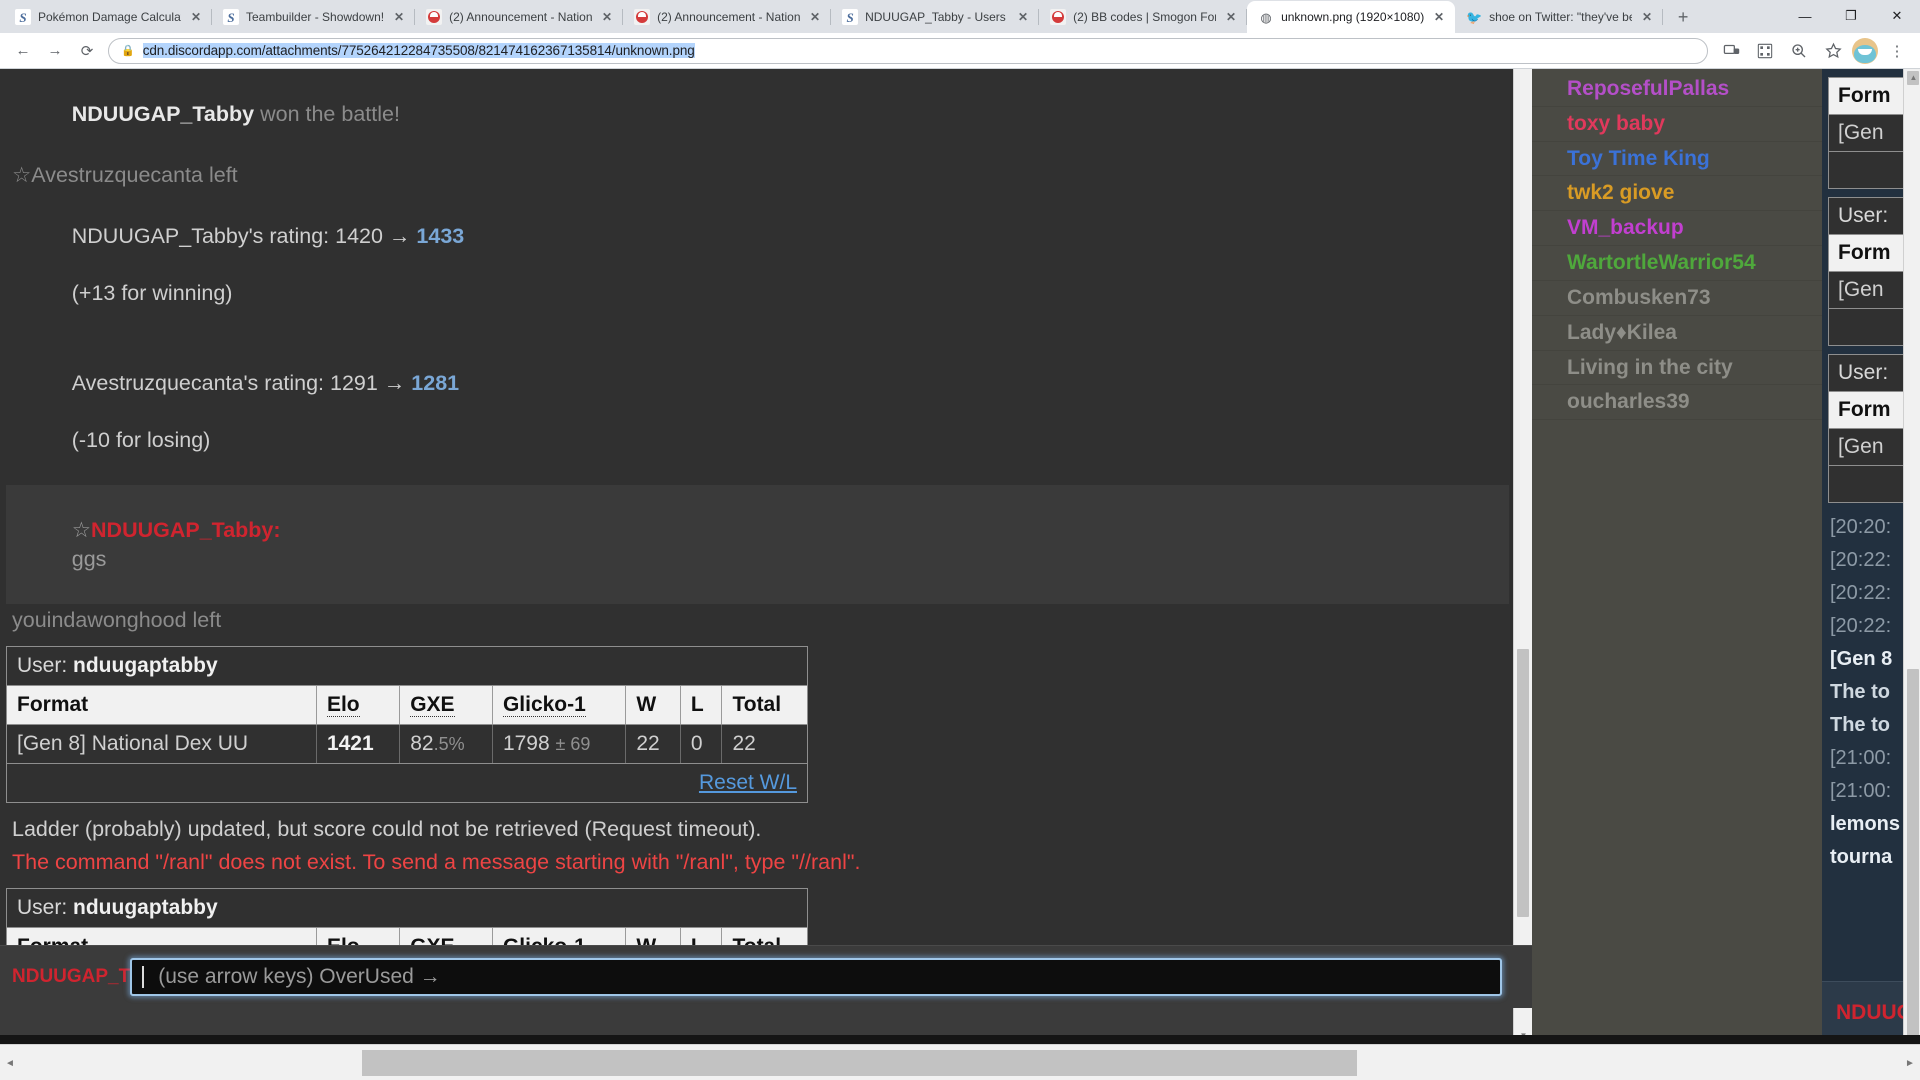  I want to click on user-list-item: VM_backup, so click(1677, 229).